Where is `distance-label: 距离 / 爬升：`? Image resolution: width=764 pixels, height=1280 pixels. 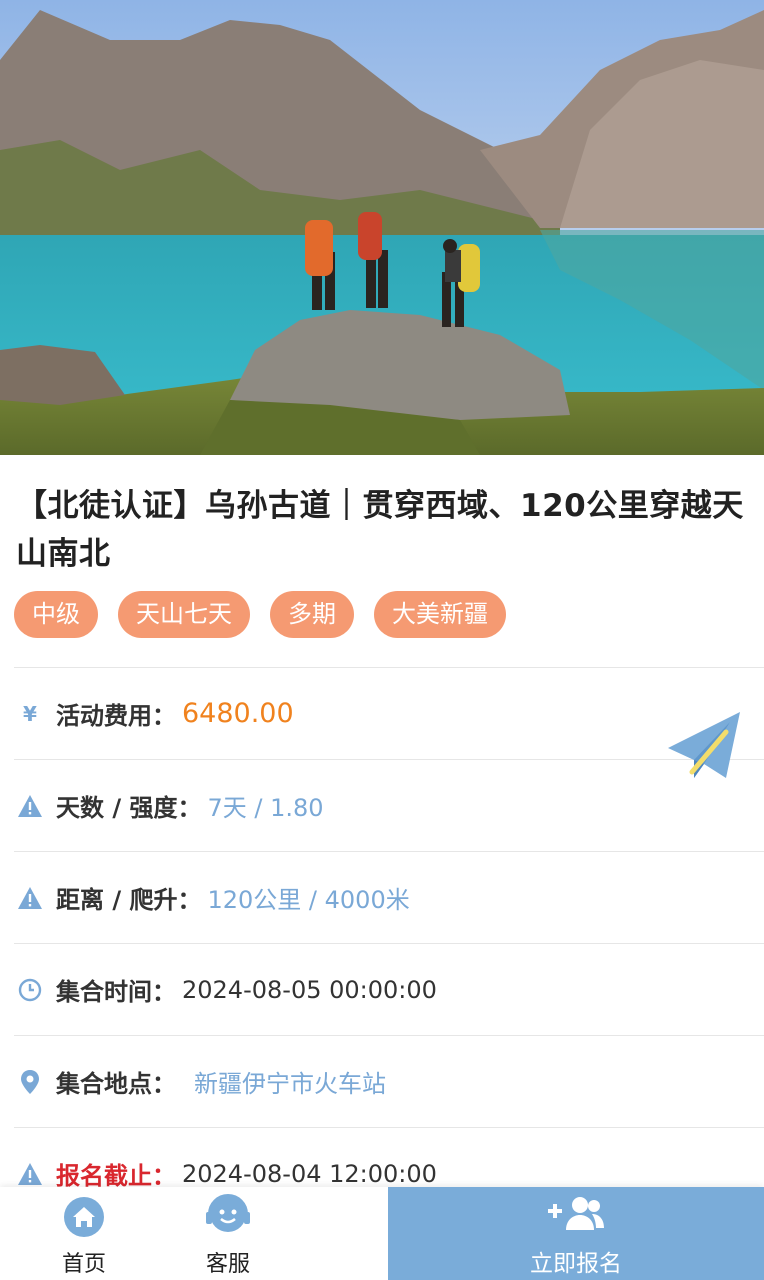 distance-label: 距离 / 爬升： is located at coordinates (129, 900).